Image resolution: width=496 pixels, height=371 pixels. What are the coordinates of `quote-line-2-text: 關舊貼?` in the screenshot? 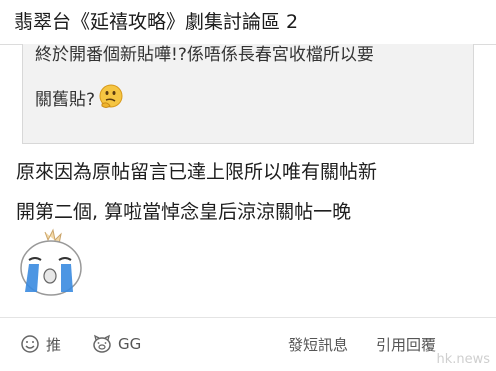 It's located at (65, 100).